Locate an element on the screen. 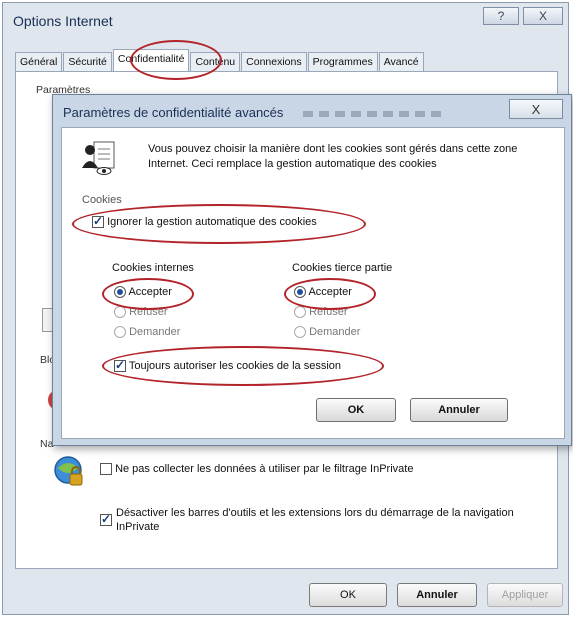 This screenshot has height=619, width=573. apply-label: Appliquer is located at coordinates (525, 595).